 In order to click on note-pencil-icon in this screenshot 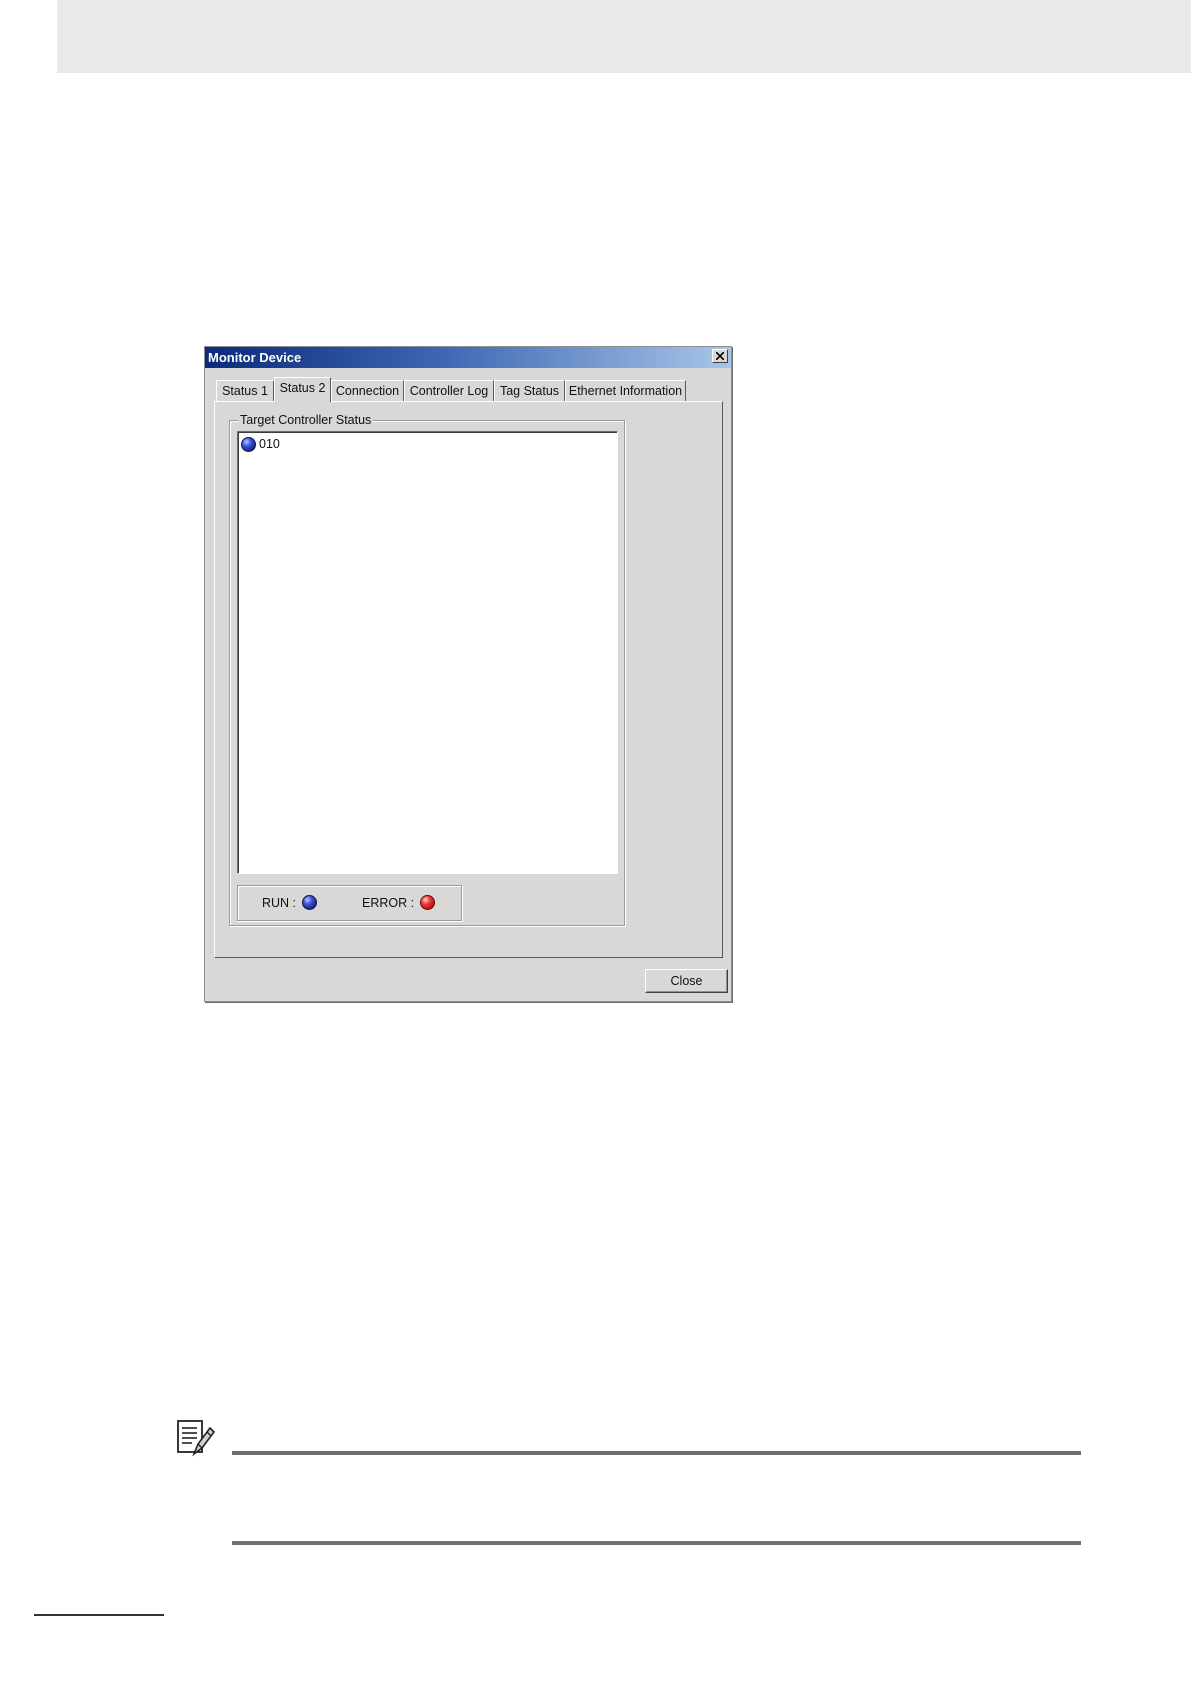, I will do `click(196, 1438)`.